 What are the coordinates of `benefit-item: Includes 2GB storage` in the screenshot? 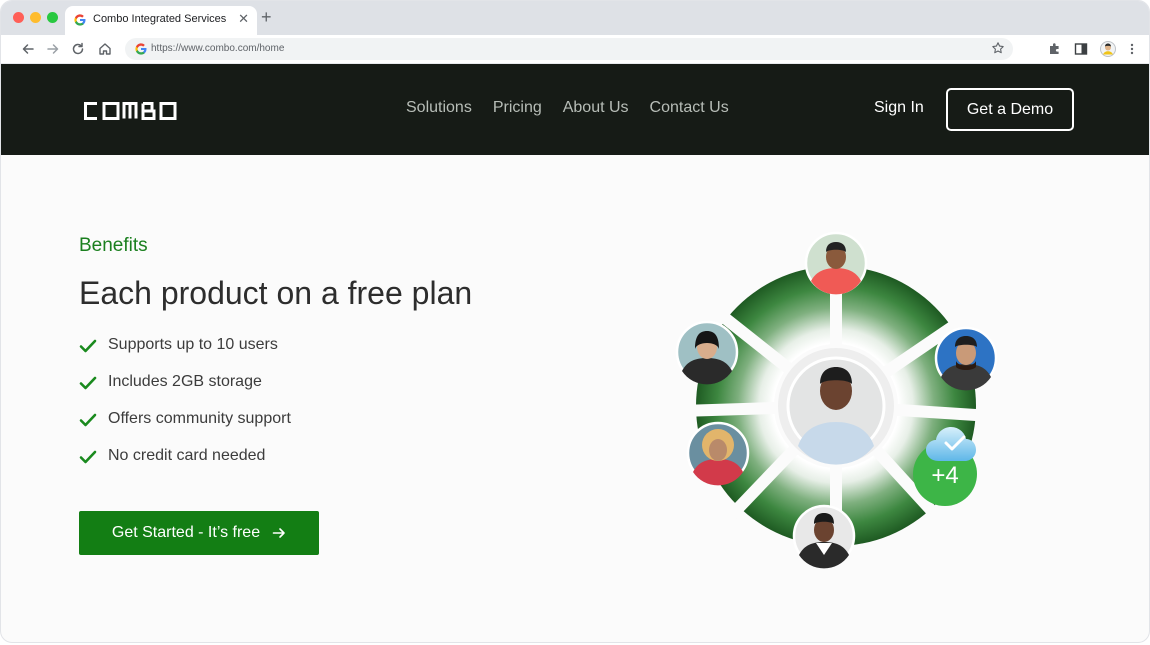 It's located at (185, 391).